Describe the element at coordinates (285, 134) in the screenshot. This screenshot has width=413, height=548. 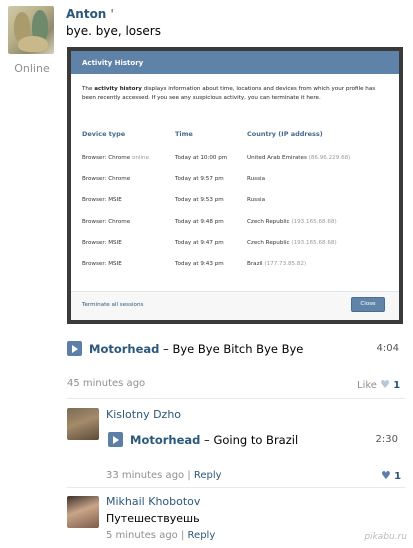
I see `column-country: Country (IP address)` at that location.